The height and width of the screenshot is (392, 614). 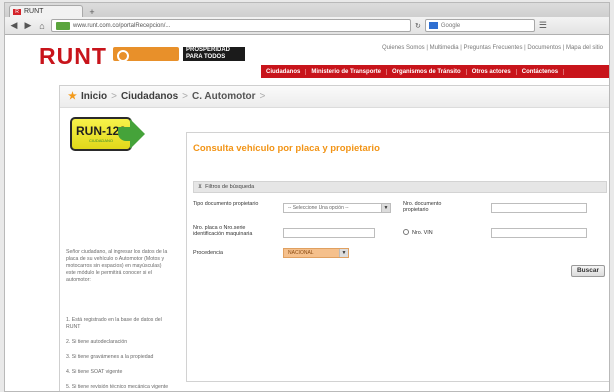 I want to click on search-placeholder: Google, so click(x=450, y=25).